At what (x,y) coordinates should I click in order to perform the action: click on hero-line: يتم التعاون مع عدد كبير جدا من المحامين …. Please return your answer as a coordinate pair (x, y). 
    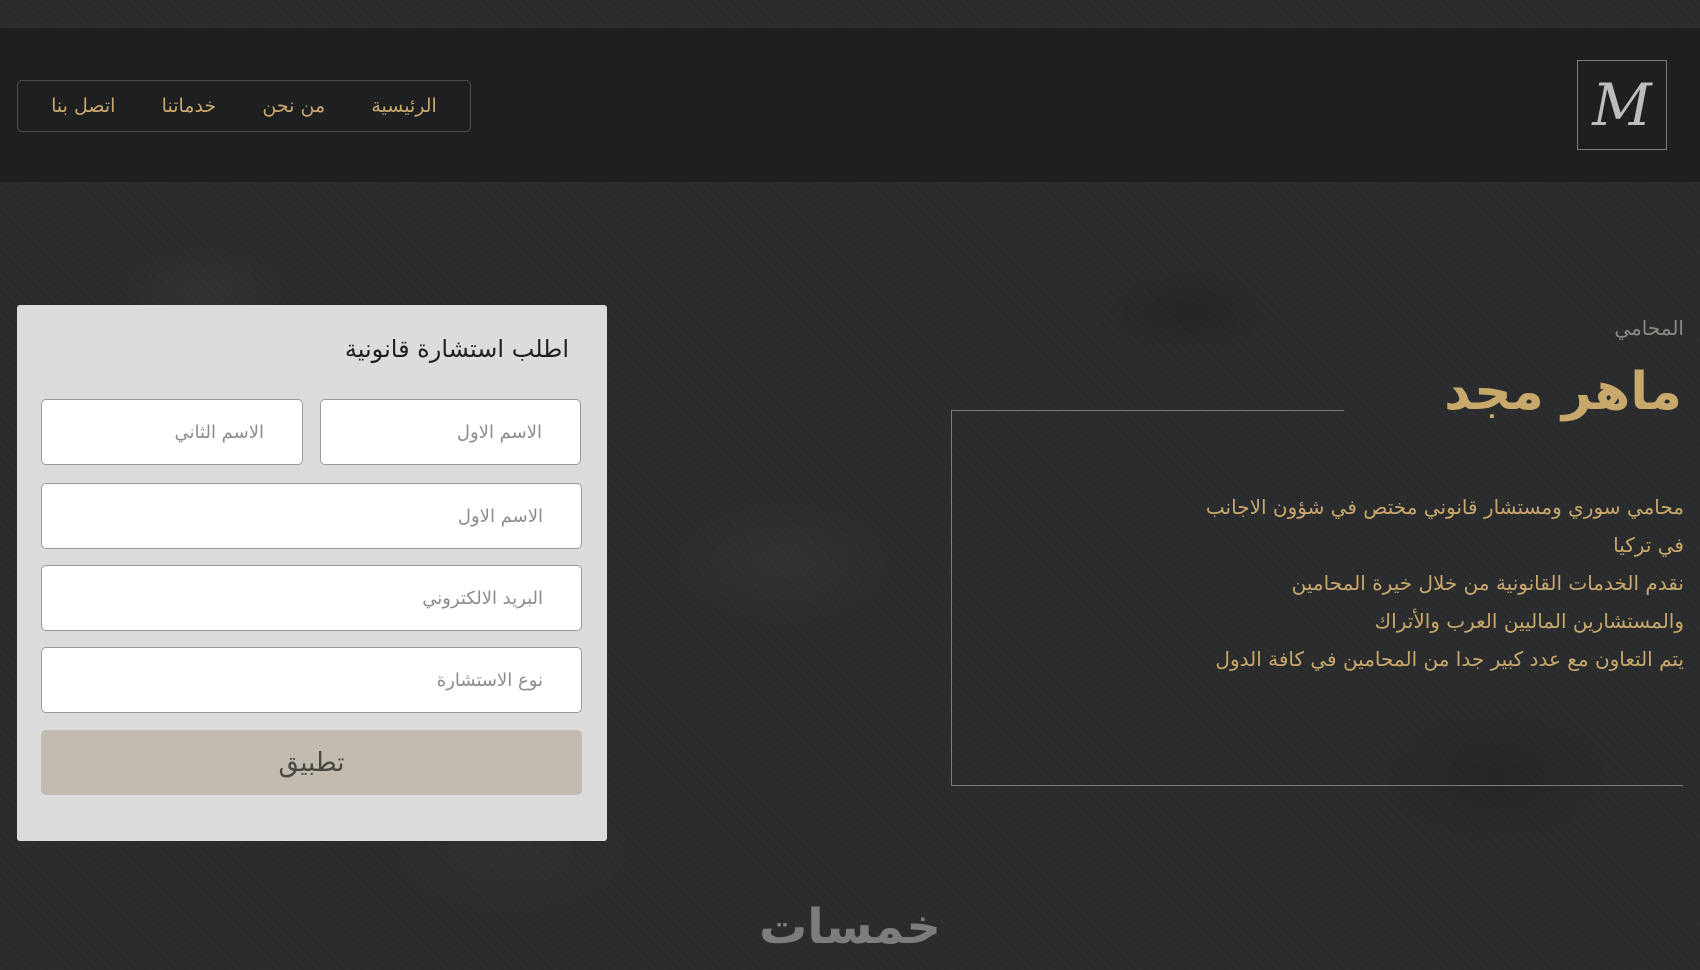
    Looking at the image, I should click on (1449, 659).